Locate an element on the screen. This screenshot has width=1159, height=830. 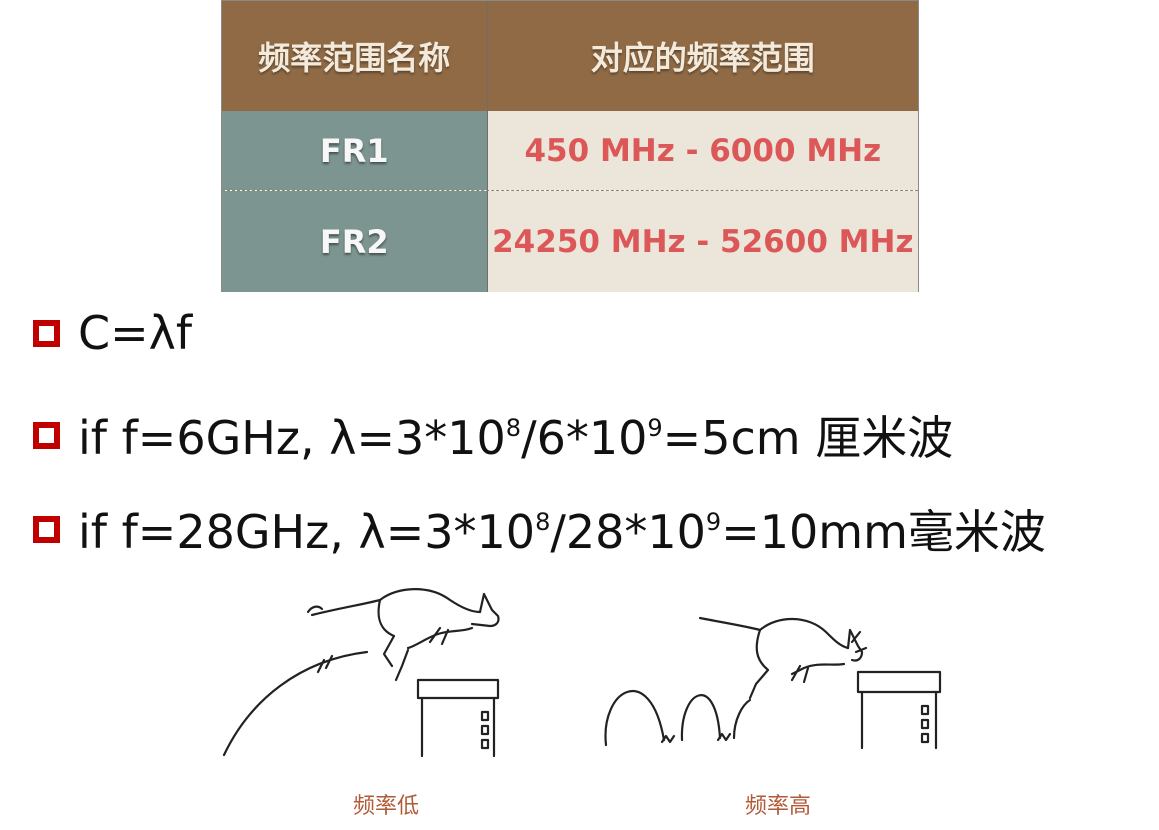
row-range-fr1: 450 MHz - 6000 MHz is located at coordinates (702, 150).